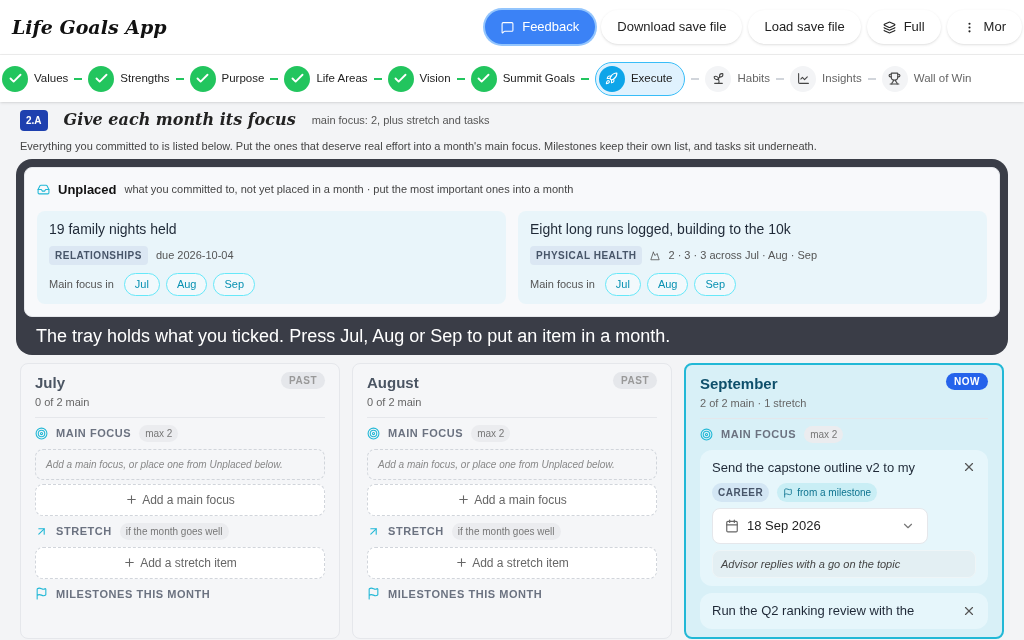  Describe the element at coordinates (419, 146) in the screenshot. I see `intro-text: Everything you committed to is listed below. Put the ones that deserve real effort into a month's main focus. Milestones keep their own list, and tasks sit underneath.` at that location.